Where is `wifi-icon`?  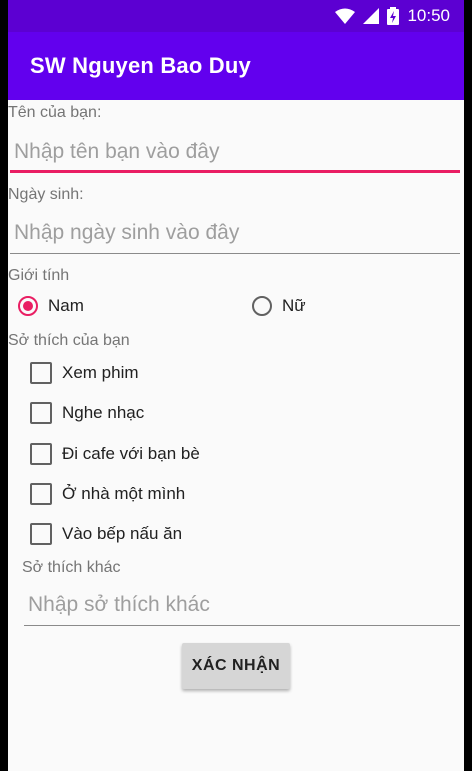
wifi-icon is located at coordinates (345, 16).